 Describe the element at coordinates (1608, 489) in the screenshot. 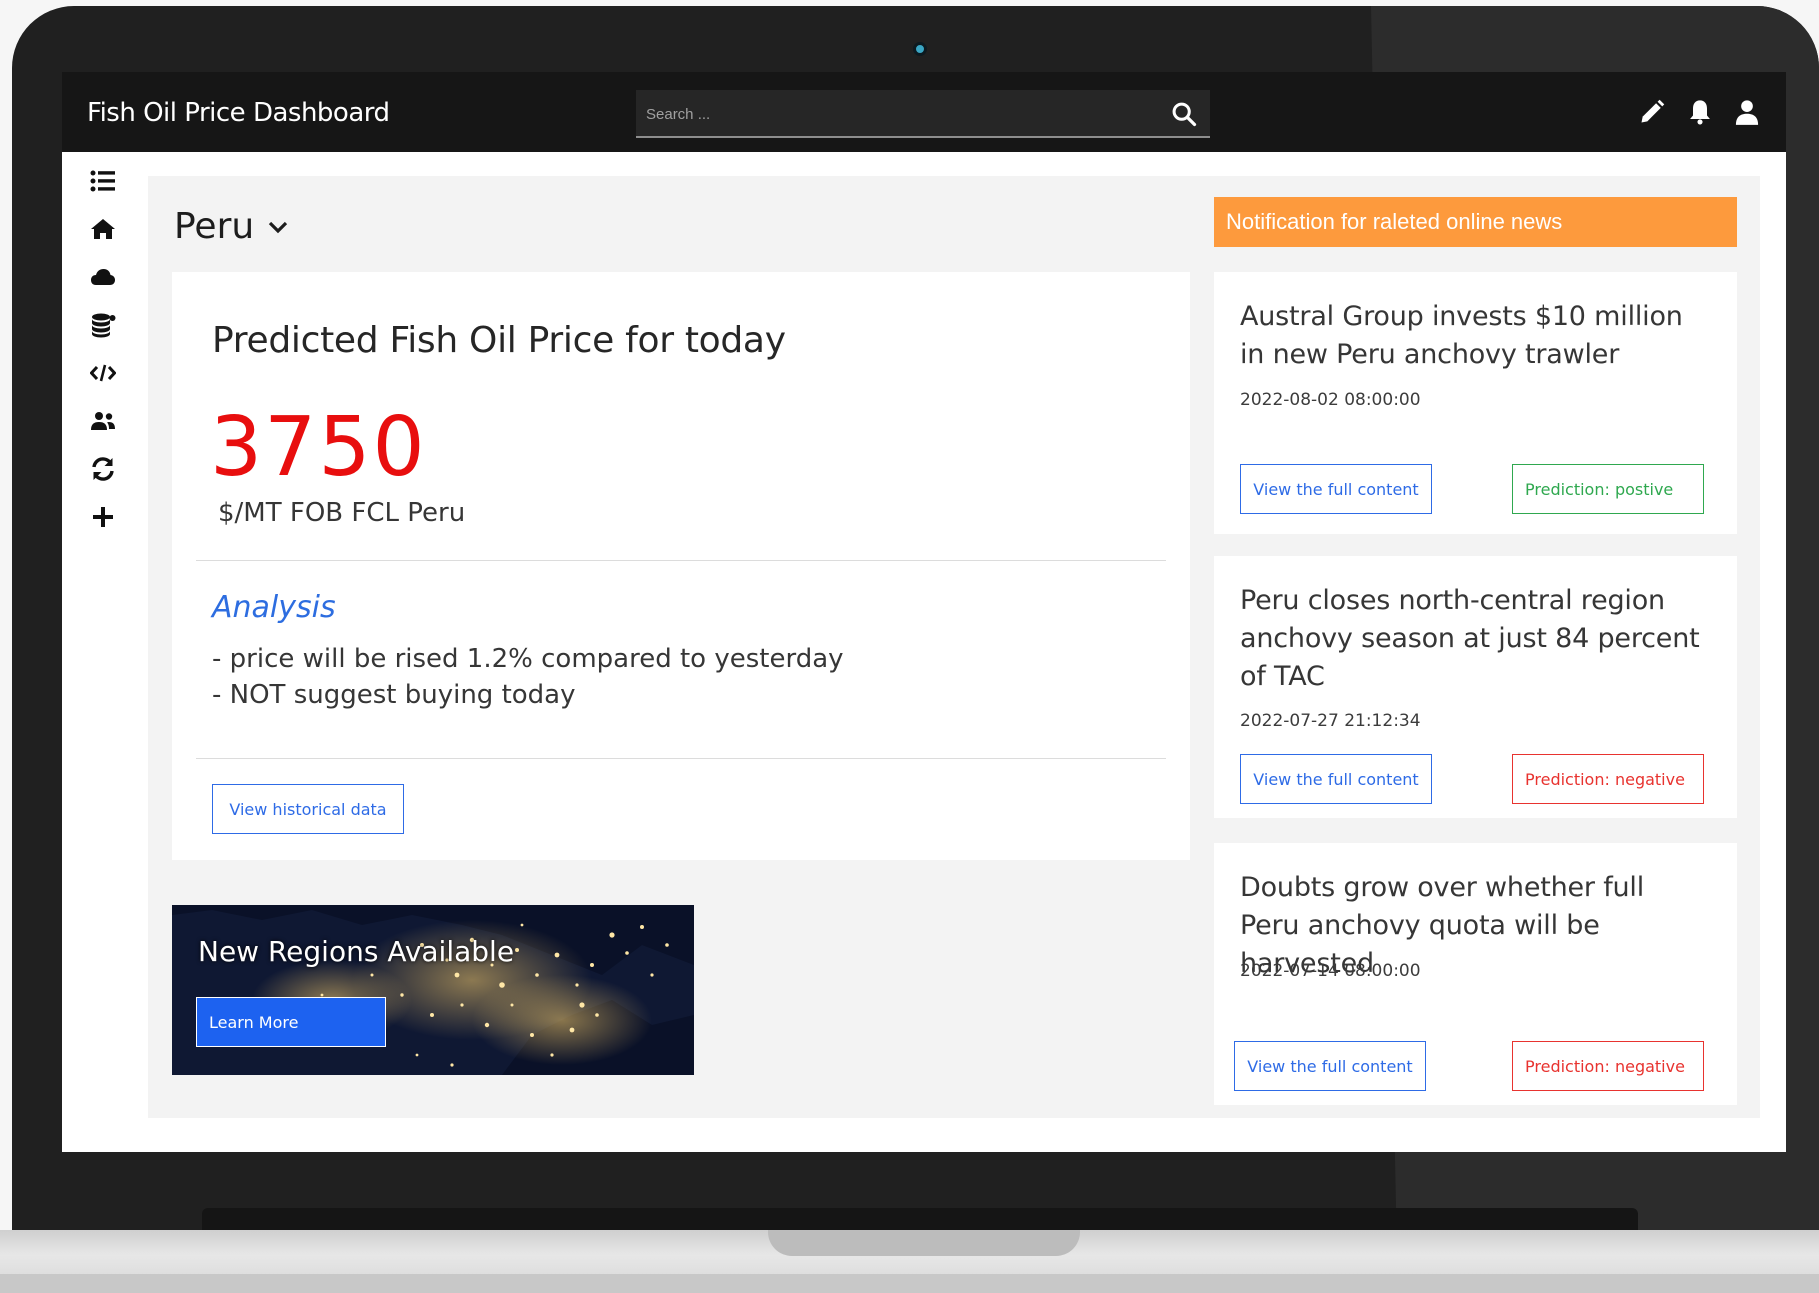

I see `prediction-badge: Prediction: postive` at that location.